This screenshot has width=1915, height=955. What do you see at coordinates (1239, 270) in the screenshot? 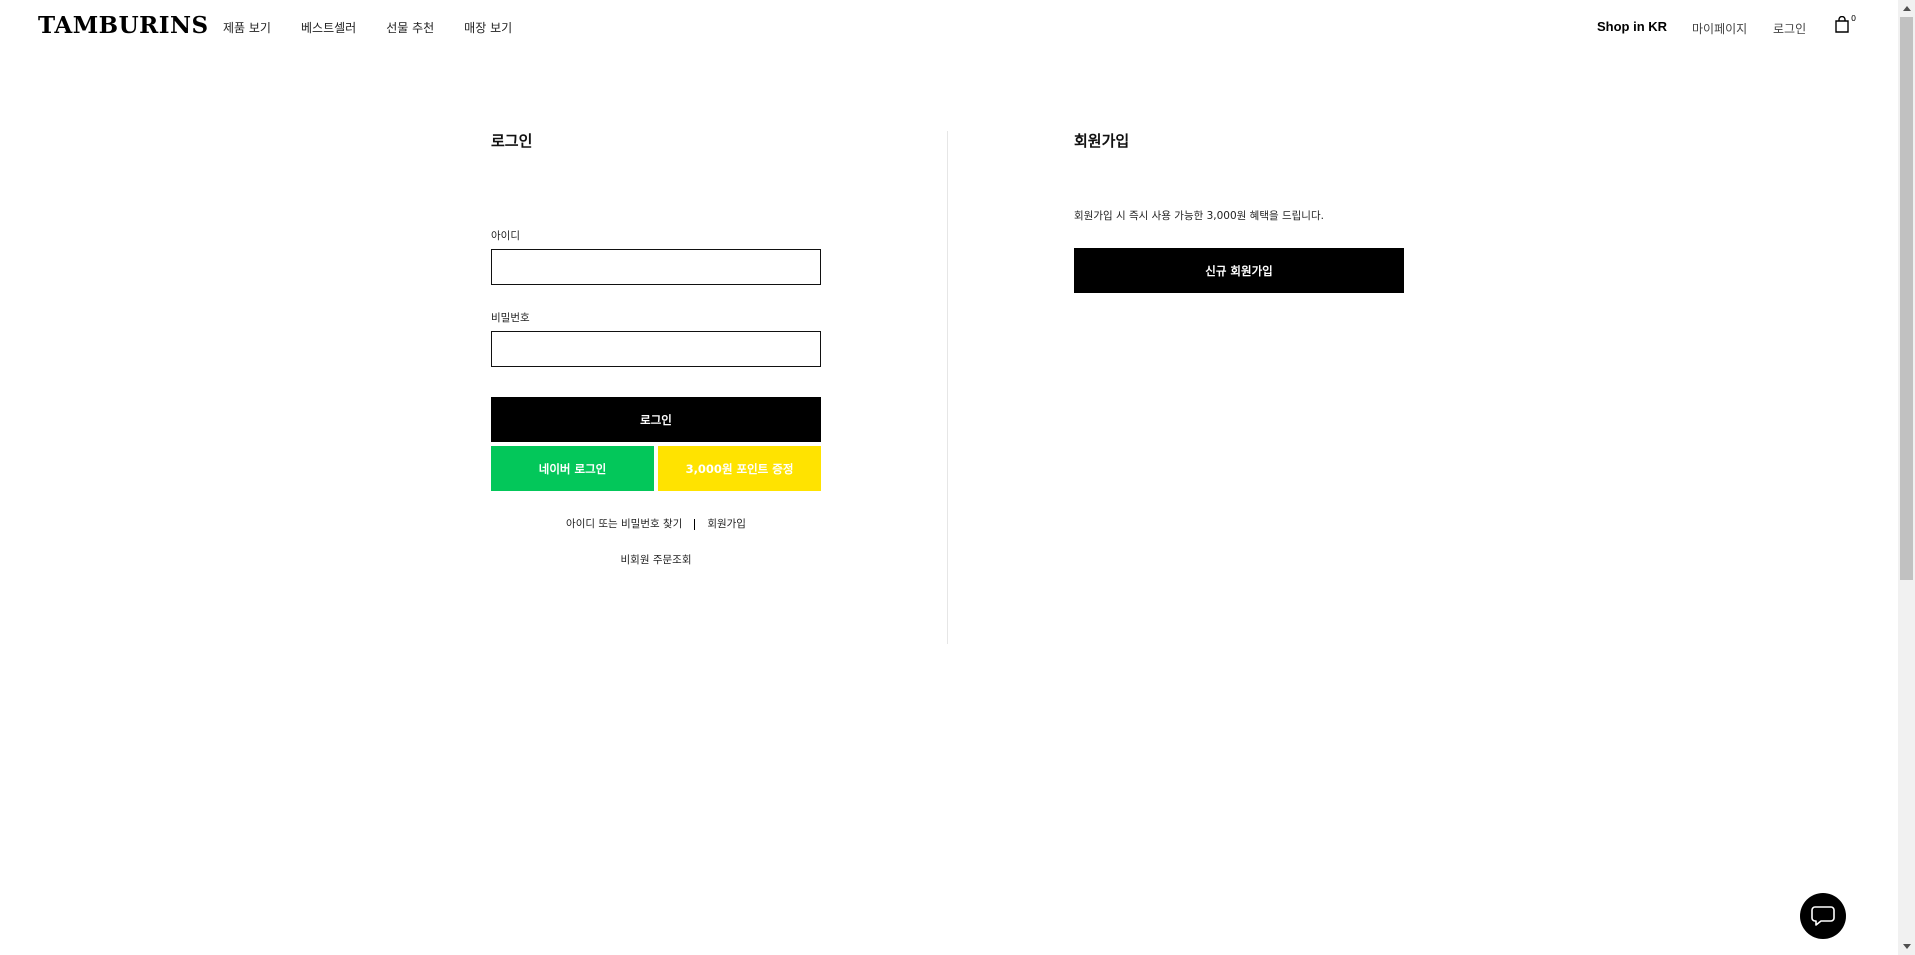
I see `signup-button: 신규 회원가입` at bounding box center [1239, 270].